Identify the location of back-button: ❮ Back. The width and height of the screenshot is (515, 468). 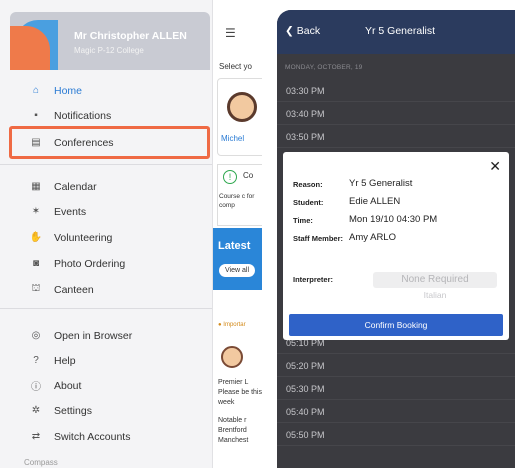
(302, 31).